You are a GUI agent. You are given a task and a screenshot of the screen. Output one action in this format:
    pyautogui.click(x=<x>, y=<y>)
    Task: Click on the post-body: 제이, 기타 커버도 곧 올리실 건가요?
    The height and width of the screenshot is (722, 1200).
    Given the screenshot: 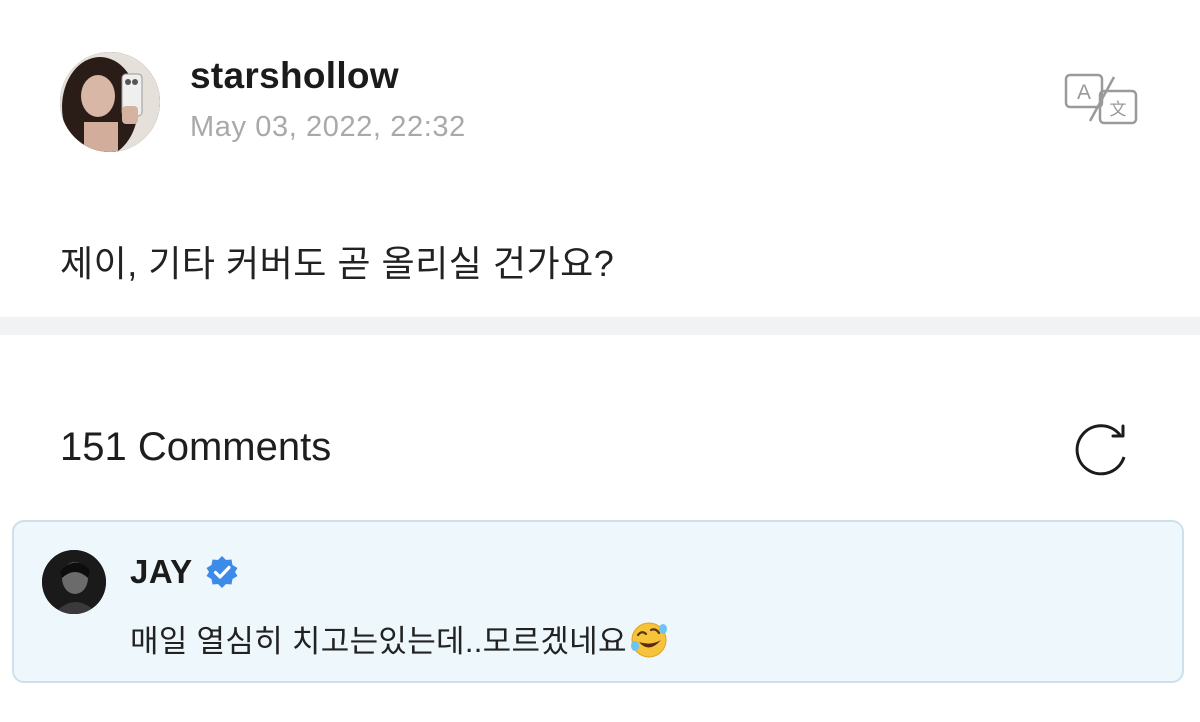 What is the action you would take?
    pyautogui.click(x=337, y=263)
    